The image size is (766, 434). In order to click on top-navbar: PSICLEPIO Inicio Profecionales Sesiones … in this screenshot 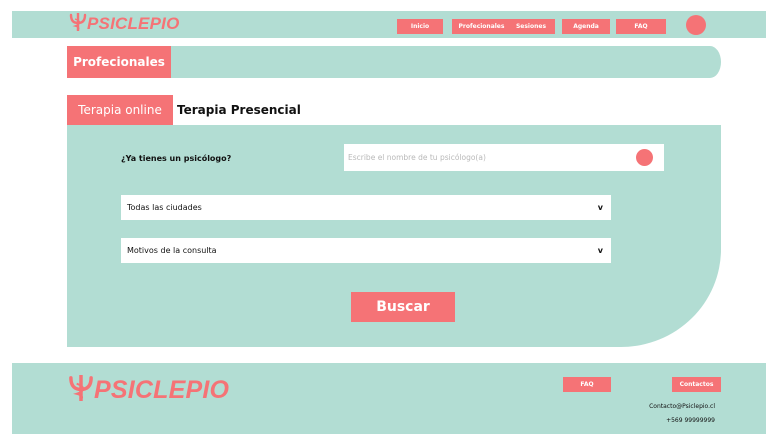, I will do `click(389, 24)`.